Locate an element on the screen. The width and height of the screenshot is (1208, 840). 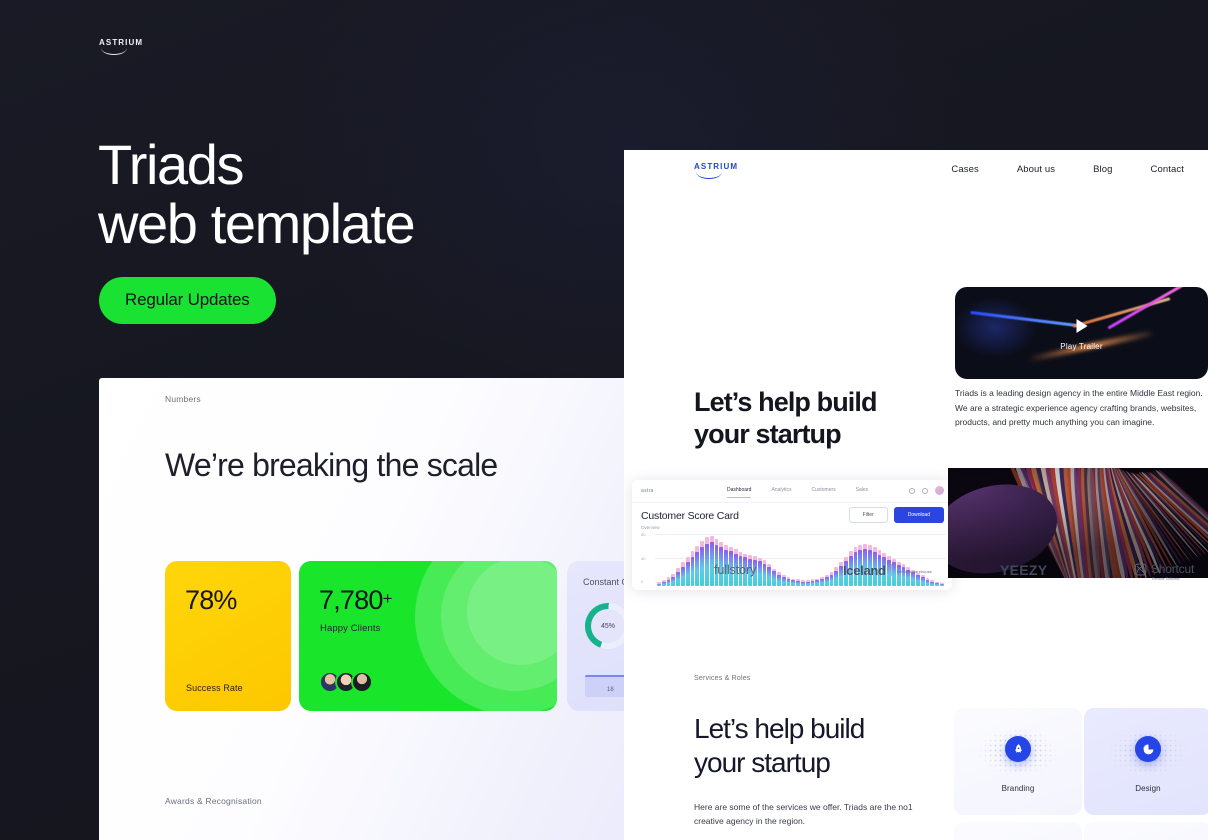
dashboard-menu-customers: Customers is located at coordinates (823, 490).